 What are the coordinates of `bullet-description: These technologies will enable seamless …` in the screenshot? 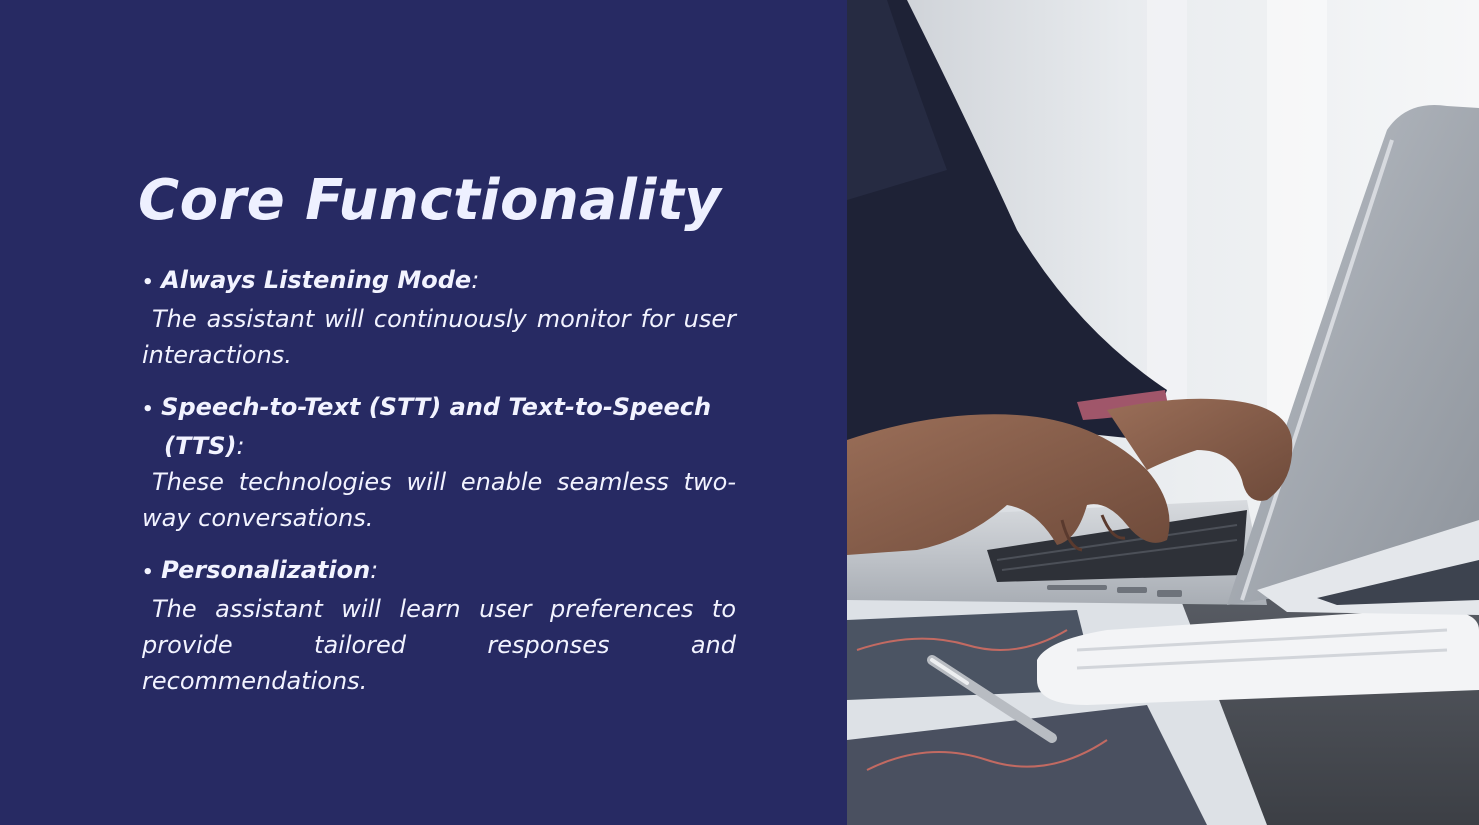 It's located at (439, 500).